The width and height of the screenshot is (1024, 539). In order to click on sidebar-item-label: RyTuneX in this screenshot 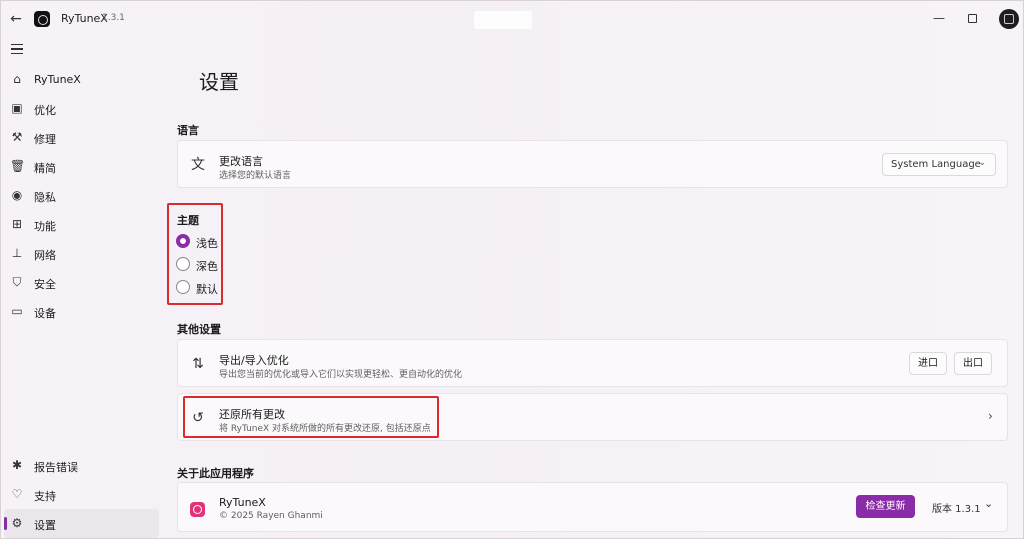, I will do `click(57, 79)`.